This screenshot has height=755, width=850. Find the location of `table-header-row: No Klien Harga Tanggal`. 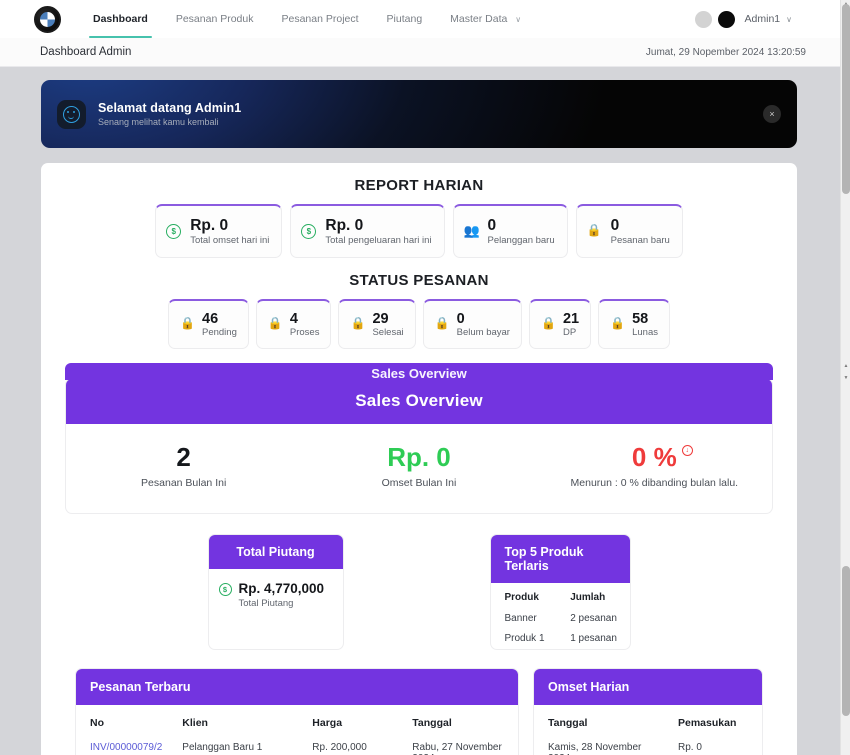

table-header-row: No Klien Harga Tanggal is located at coordinates (297, 721).